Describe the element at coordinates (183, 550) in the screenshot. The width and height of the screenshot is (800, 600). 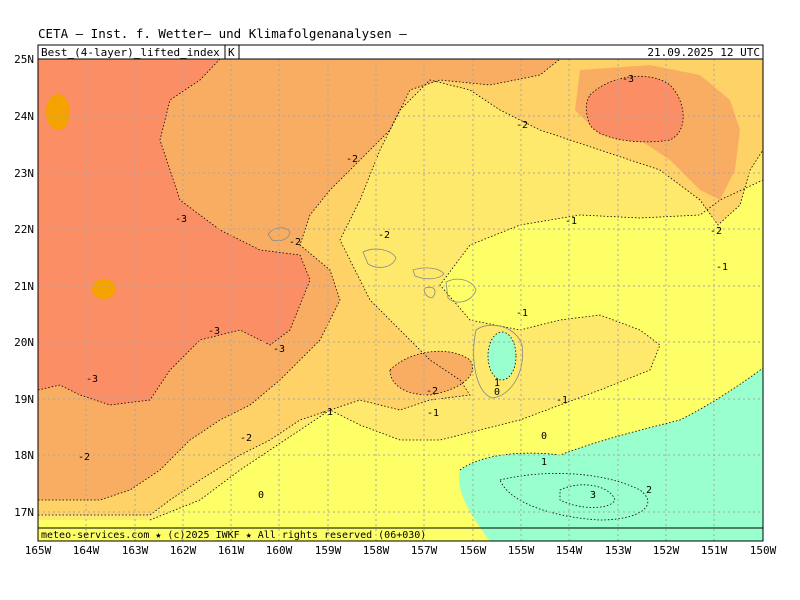
I see `lon-tick-label: 162W` at that location.